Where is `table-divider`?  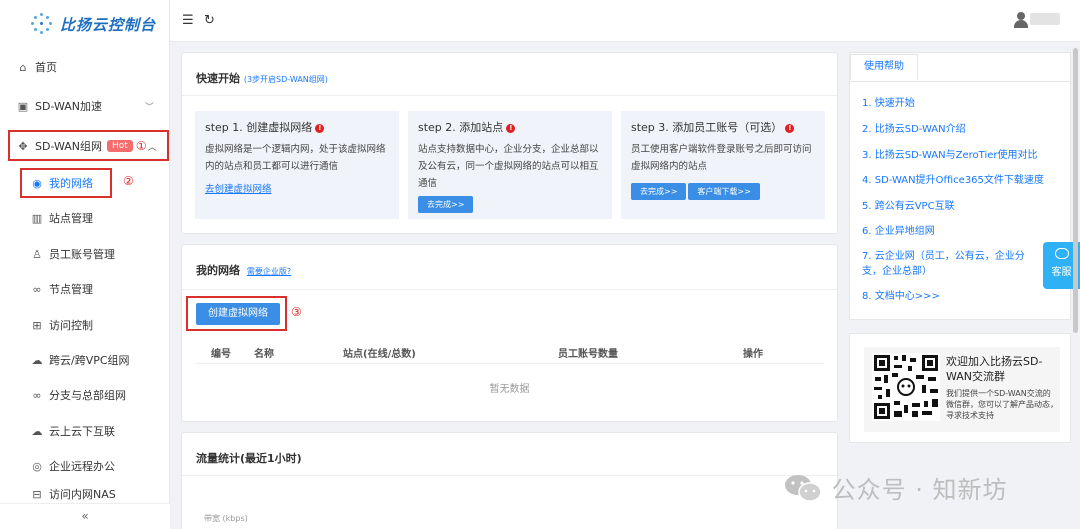
table-divider is located at coordinates (510, 363).